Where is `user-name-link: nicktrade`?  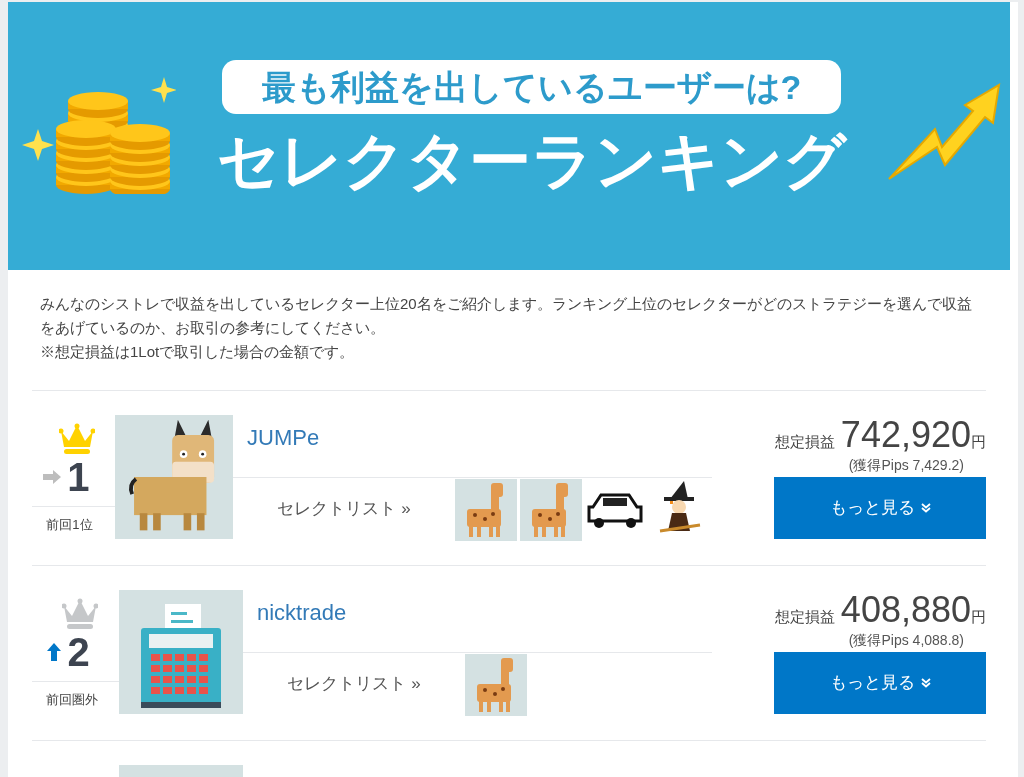
user-name-link: nicktrade is located at coordinates (302, 621).